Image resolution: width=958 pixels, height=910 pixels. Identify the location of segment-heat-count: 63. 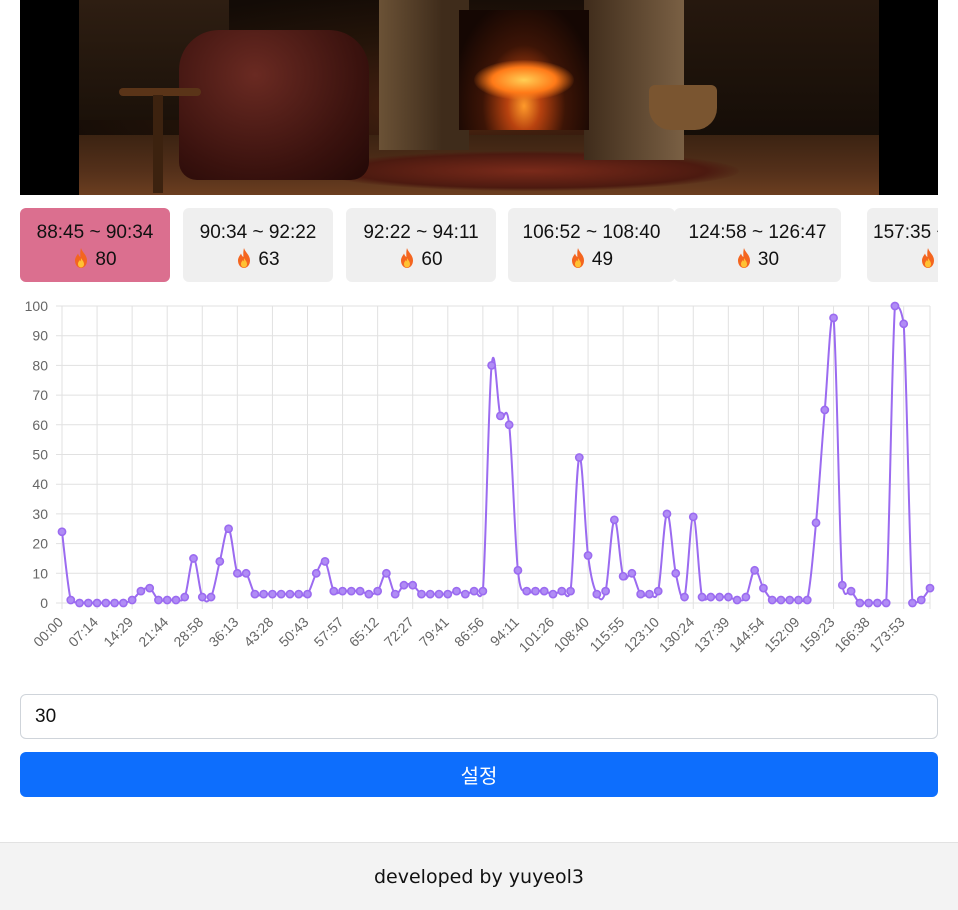
(258, 259).